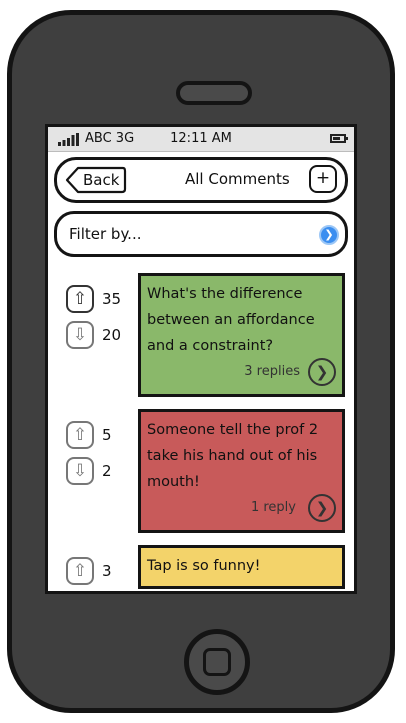 The width and height of the screenshot is (406, 723). Describe the element at coordinates (101, 180) in the screenshot. I see `back-button-label: Back` at that location.